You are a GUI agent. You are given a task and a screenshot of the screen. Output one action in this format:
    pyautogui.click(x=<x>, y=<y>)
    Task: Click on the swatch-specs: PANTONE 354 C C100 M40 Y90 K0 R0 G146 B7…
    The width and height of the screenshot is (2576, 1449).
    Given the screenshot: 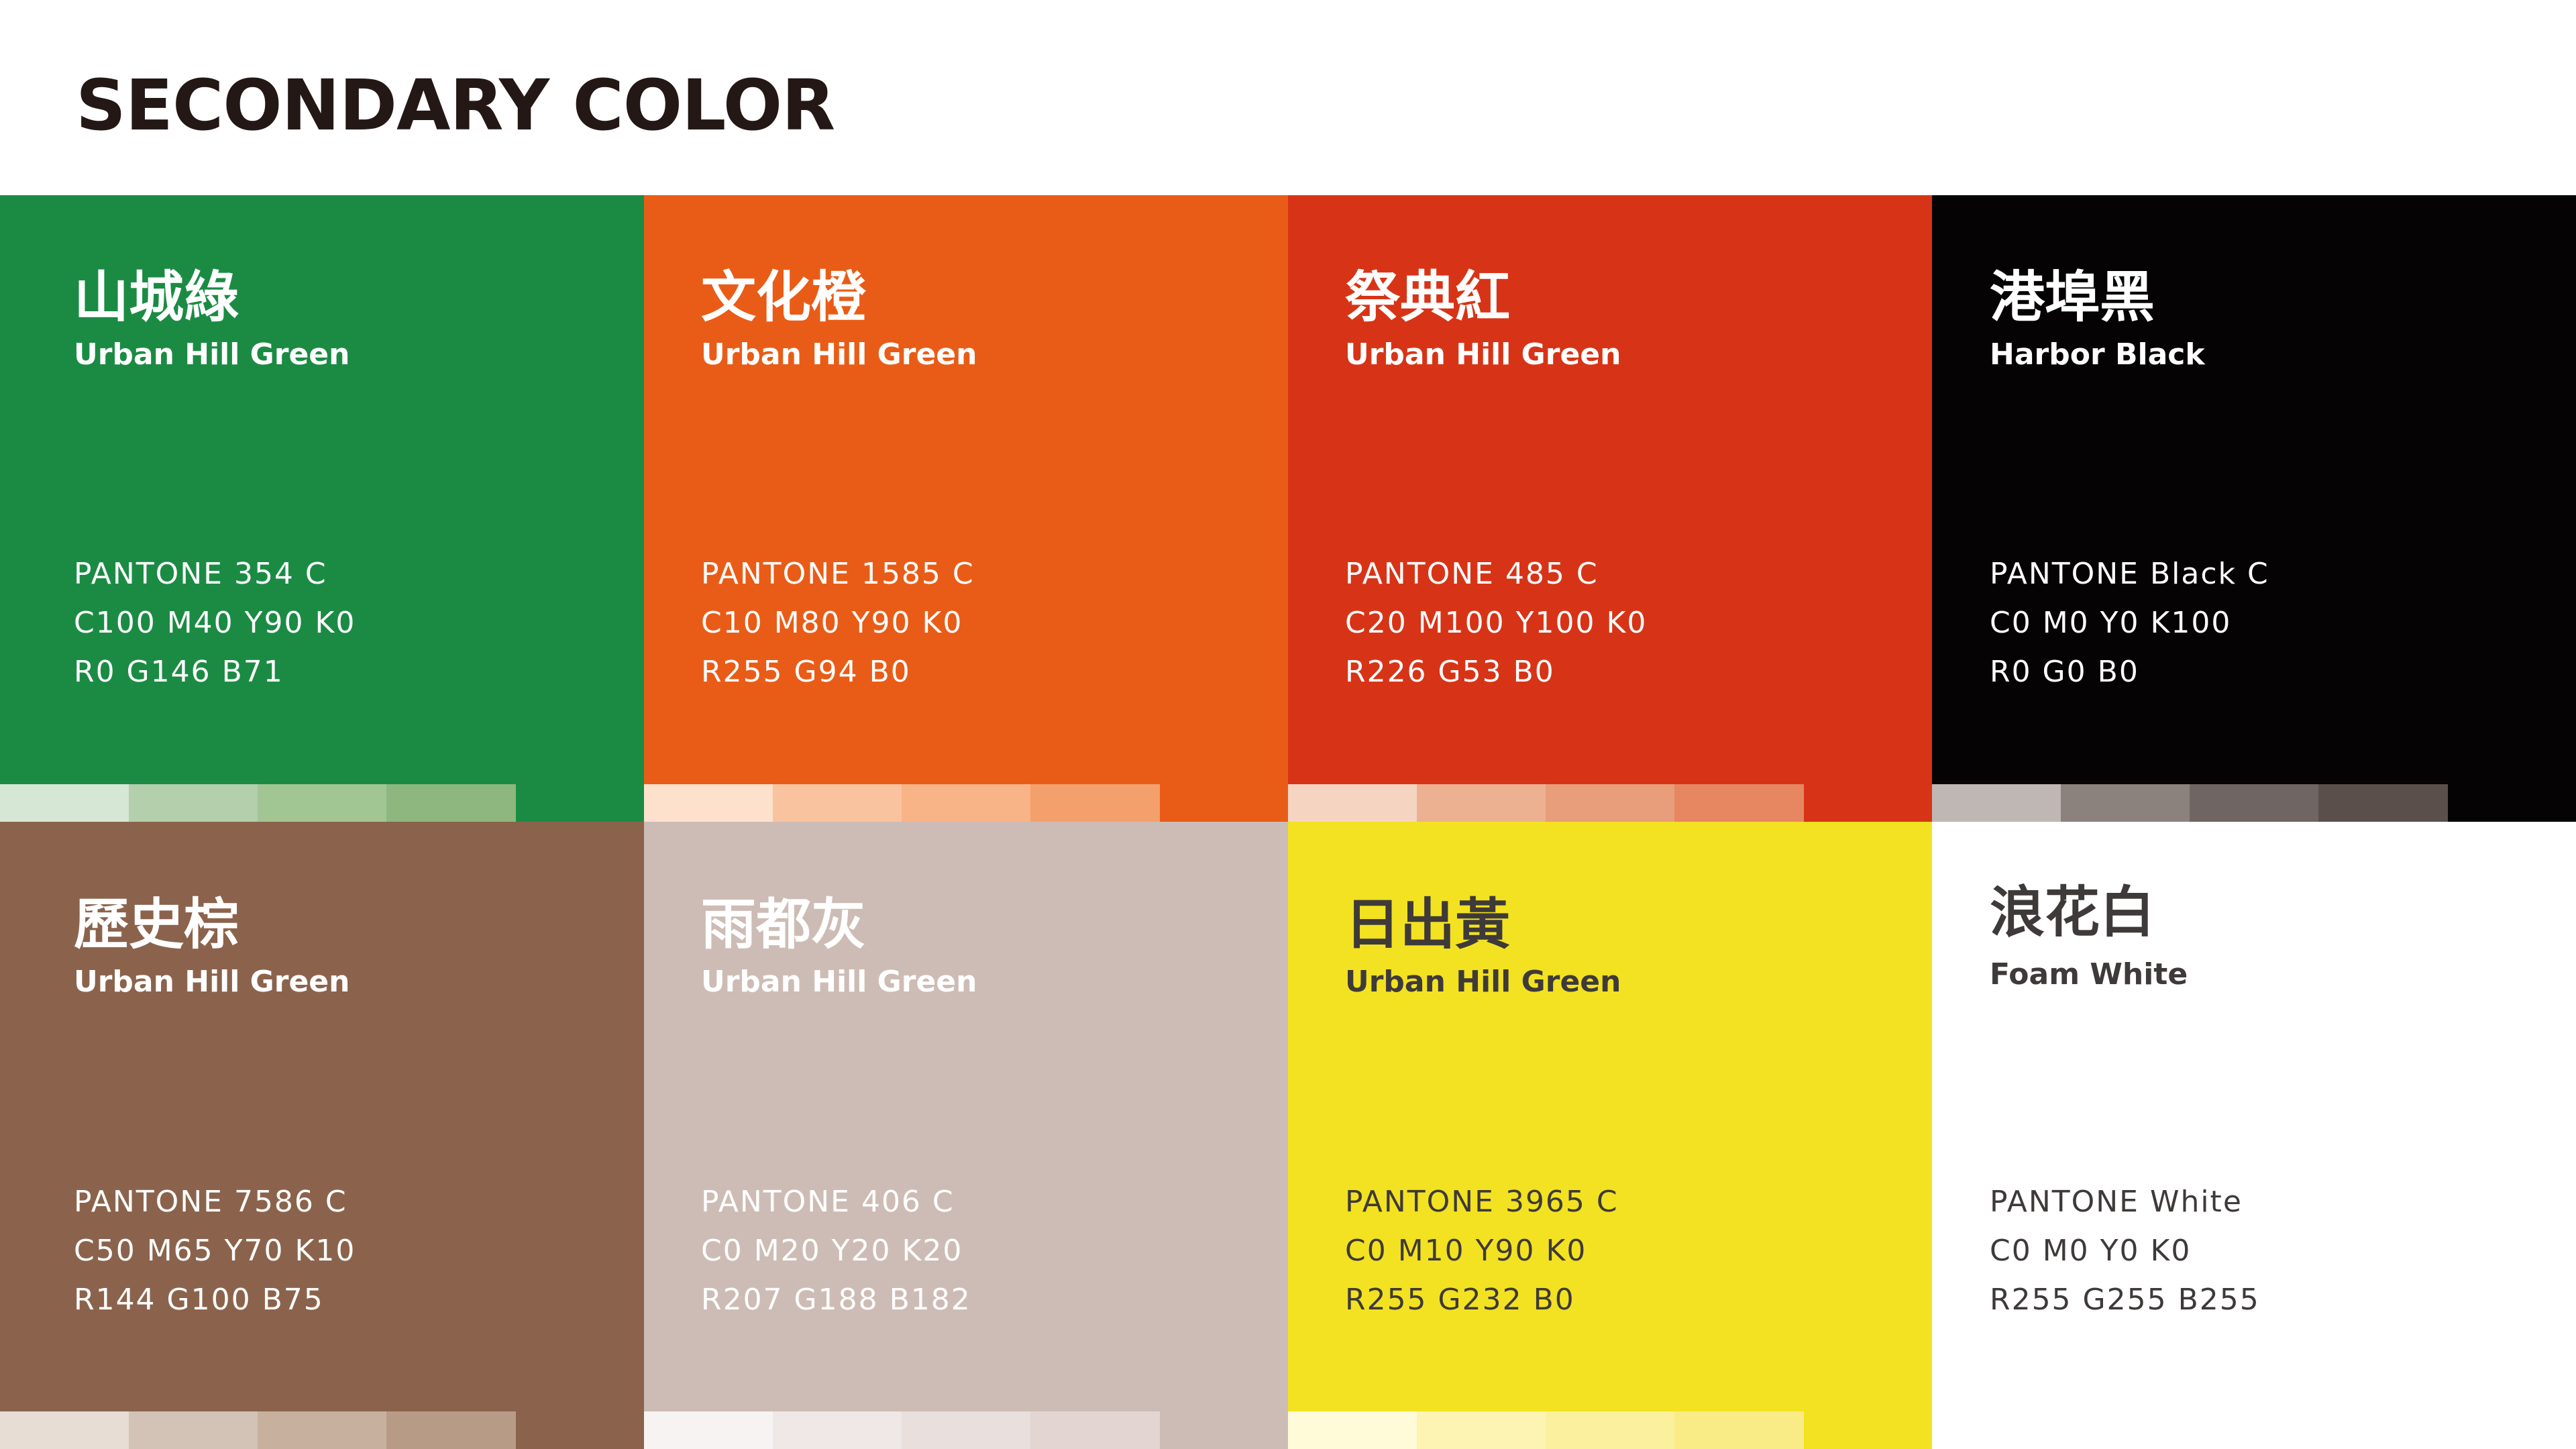 What is the action you would take?
    pyautogui.click(x=215, y=622)
    